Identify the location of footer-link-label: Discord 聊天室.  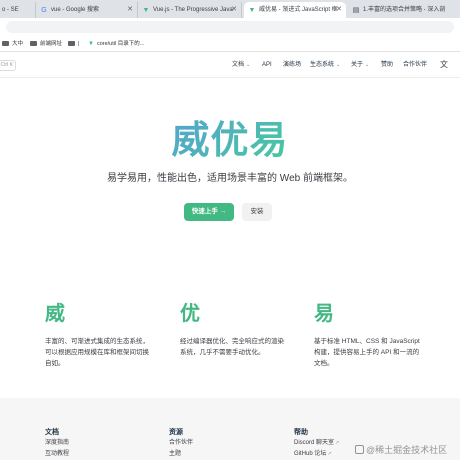
(314, 443).